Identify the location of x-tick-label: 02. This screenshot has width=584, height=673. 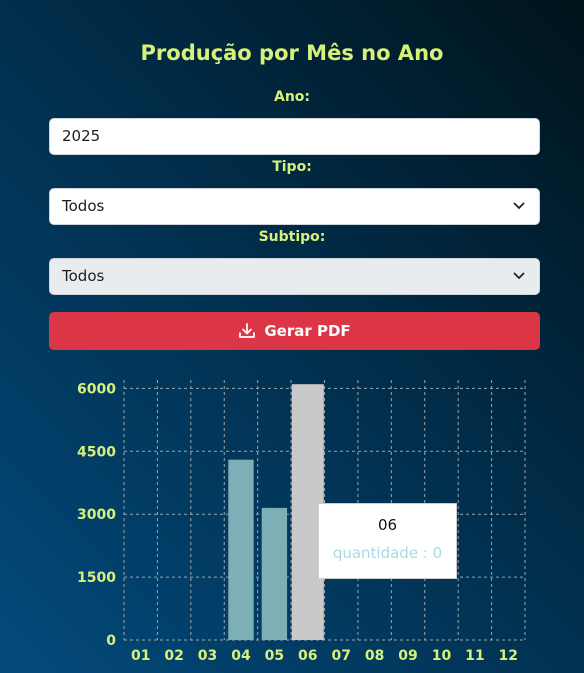
(173, 656).